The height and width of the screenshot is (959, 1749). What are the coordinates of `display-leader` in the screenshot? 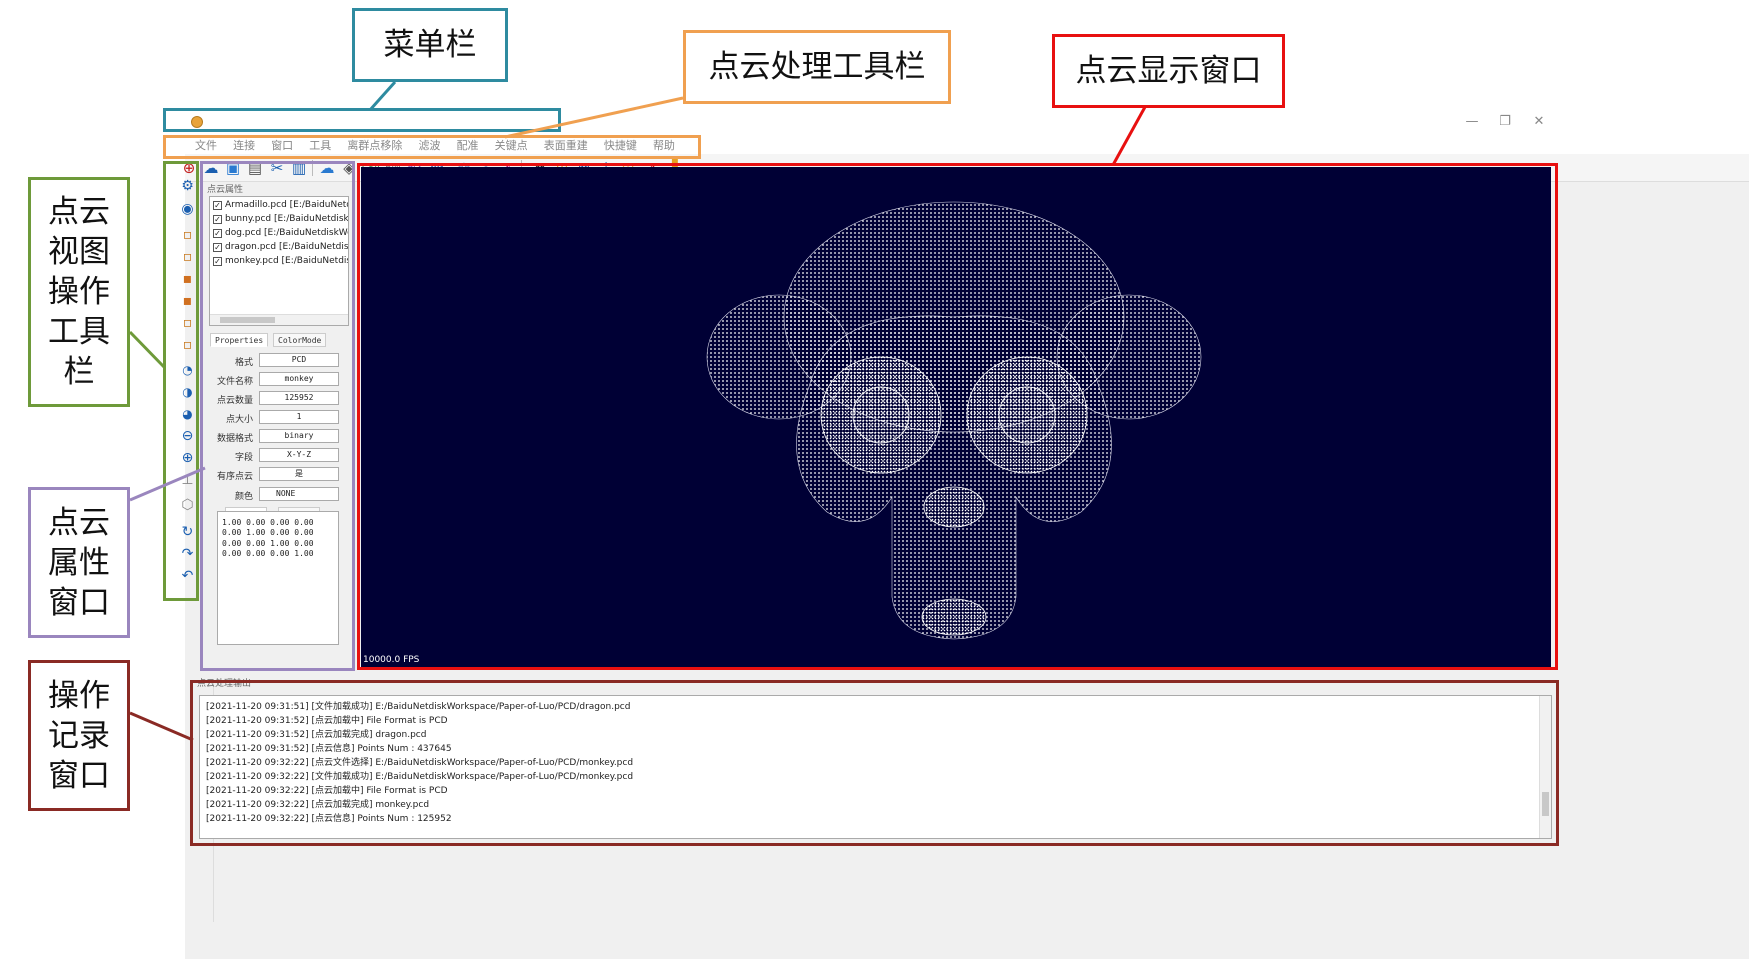 It's located at (1129, 136).